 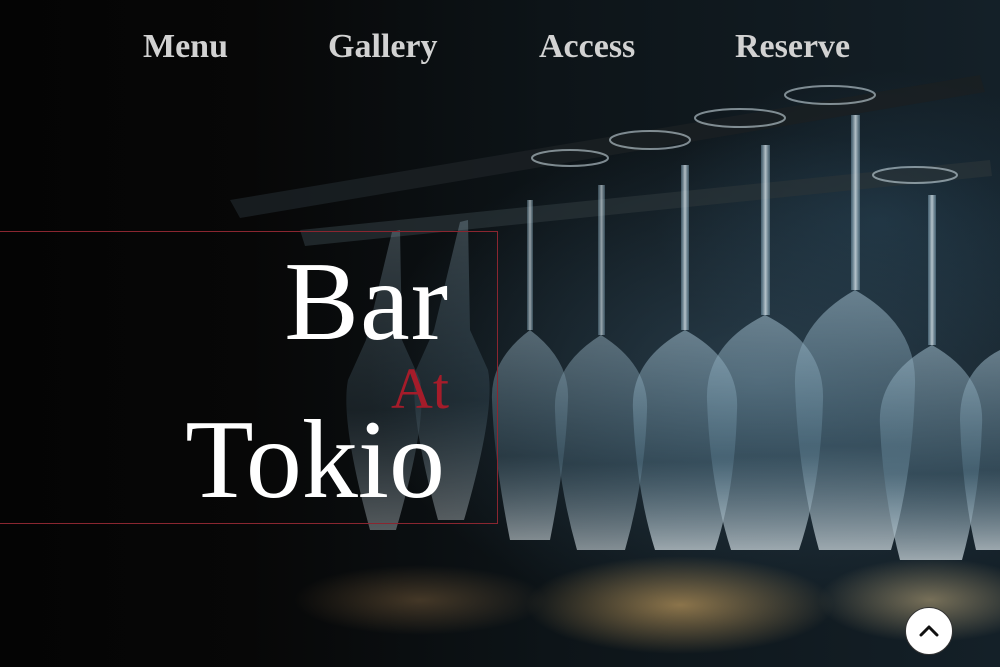 What do you see at coordinates (587, 47) in the screenshot?
I see `nav-link-access: Access` at bounding box center [587, 47].